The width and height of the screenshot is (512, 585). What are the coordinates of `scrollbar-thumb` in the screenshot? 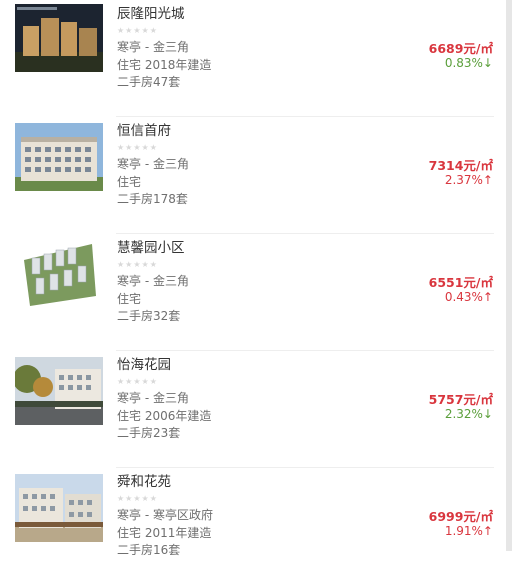 It's located at (509, 275).